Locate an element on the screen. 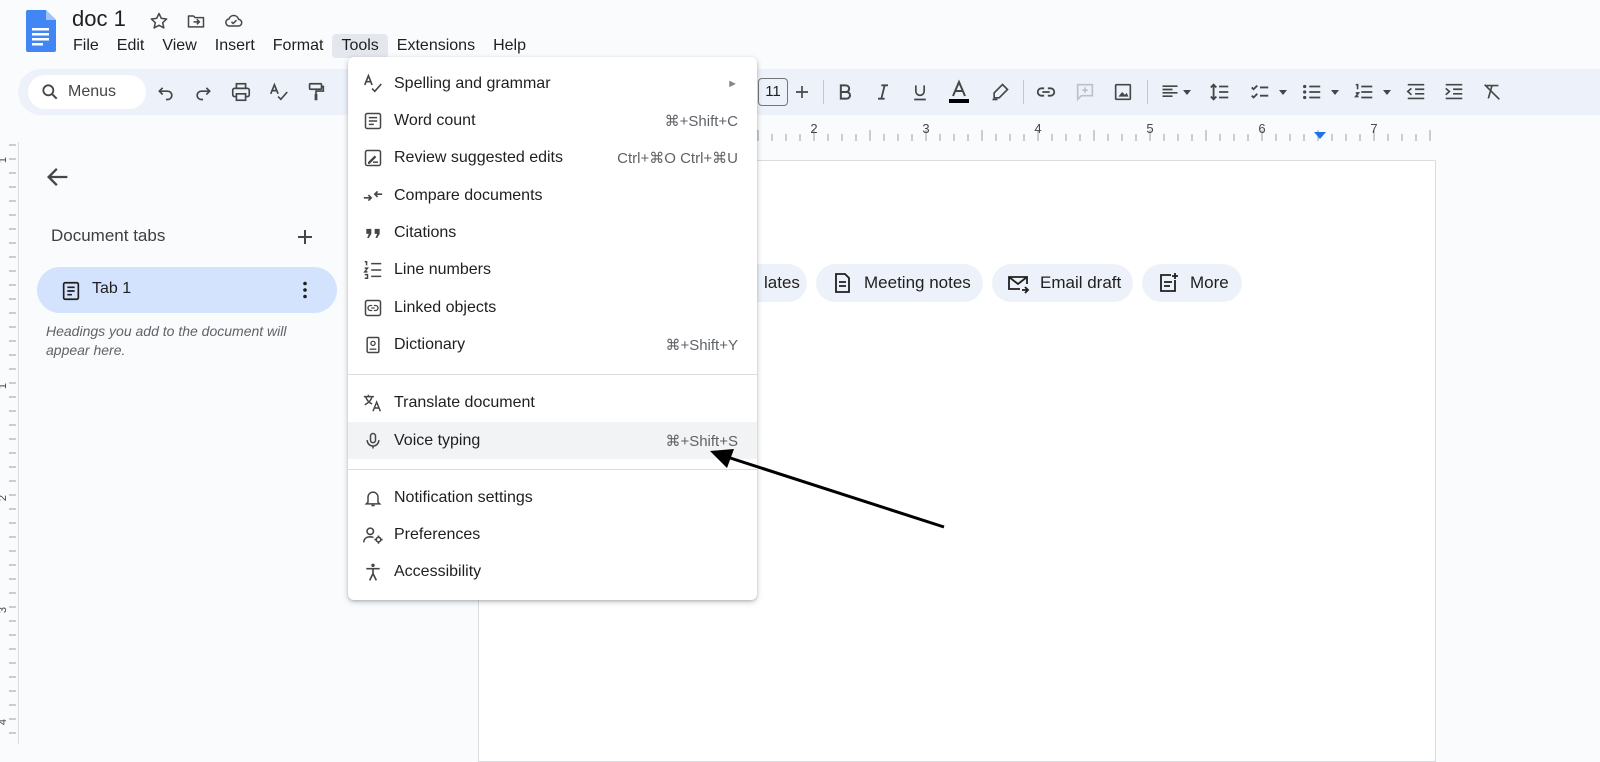 This screenshot has width=1600, height=762. accessibility-icon is located at coordinates (373, 572).